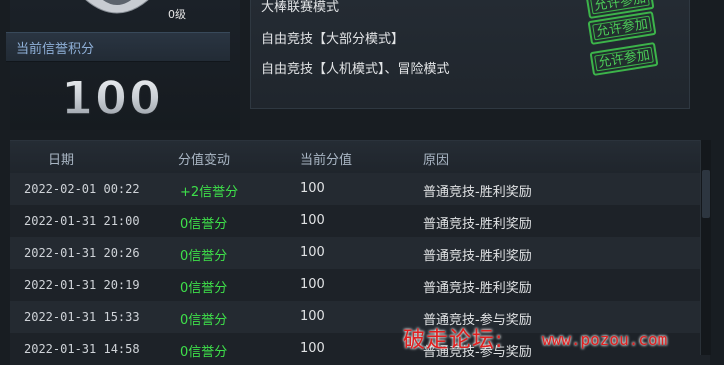  Describe the element at coordinates (82, 221) in the screenshot. I see `row-date: 2022-01-31 21:00` at that location.